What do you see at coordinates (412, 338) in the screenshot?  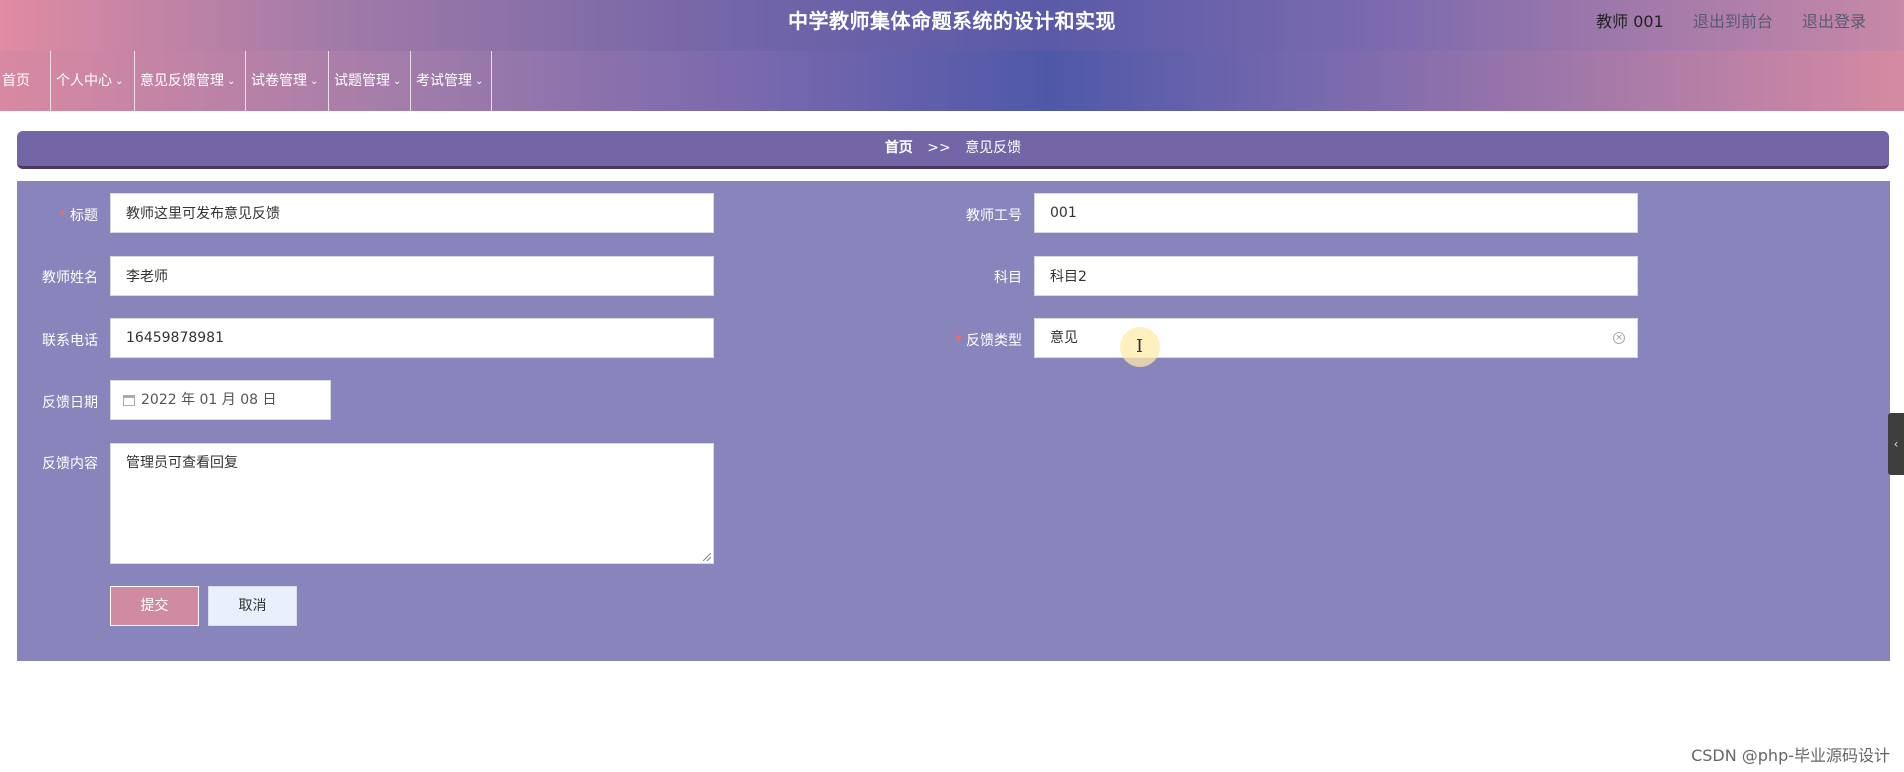 I see `phone-input` at bounding box center [412, 338].